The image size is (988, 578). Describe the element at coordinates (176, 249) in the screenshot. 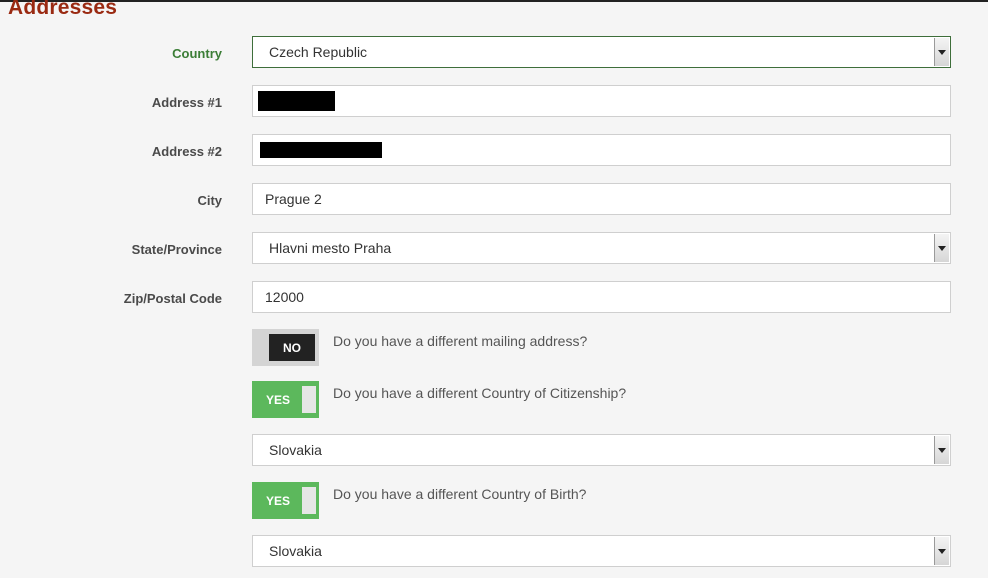

I see `state-label: State/Province` at that location.